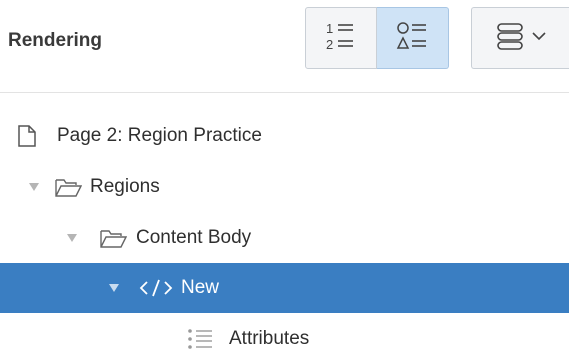 This screenshot has height=354, width=569. What do you see at coordinates (329, 44) in the screenshot?
I see `svg-text: 2` at bounding box center [329, 44].